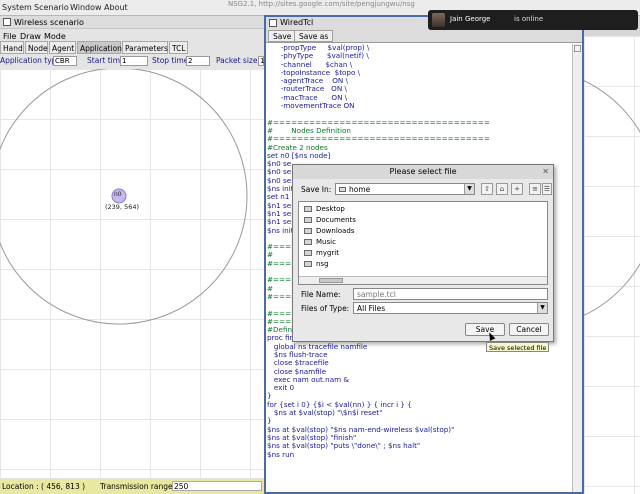 This screenshot has width=640, height=494. What do you see at coordinates (282, 36) in the screenshot?
I see `save-button: Save` at bounding box center [282, 36].